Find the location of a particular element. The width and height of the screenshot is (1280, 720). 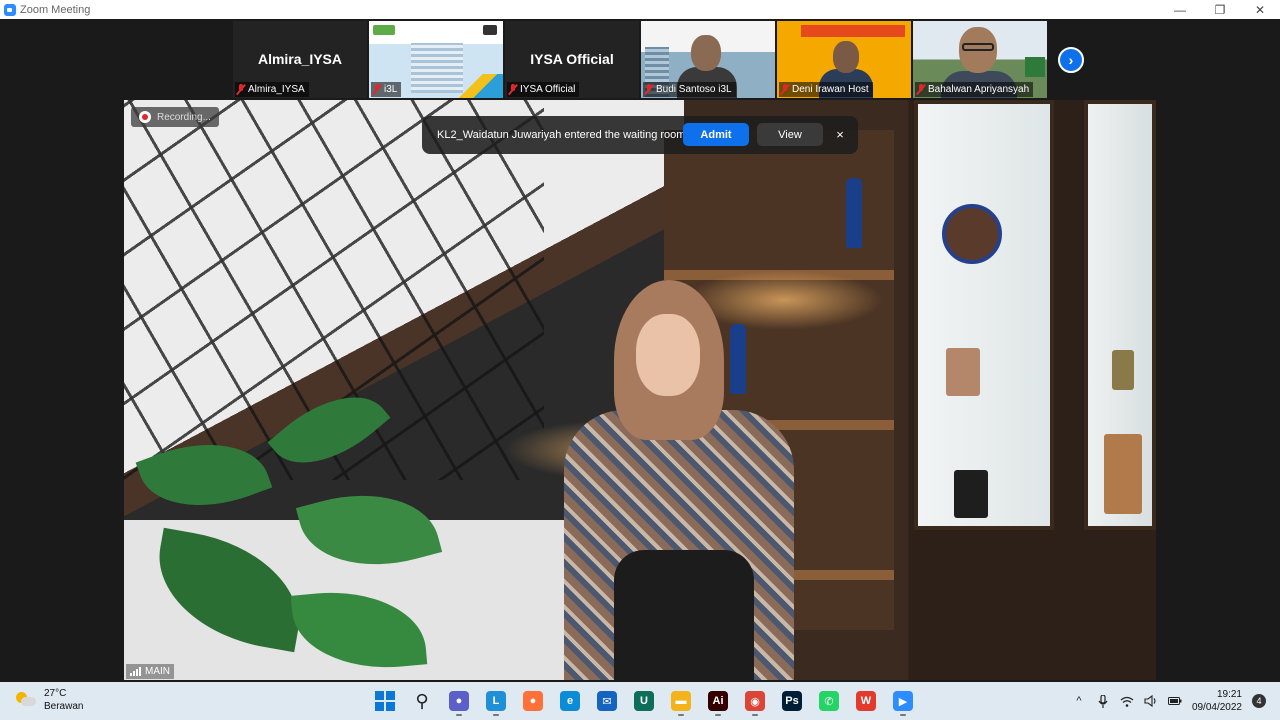

upwork-taskbar-button: U is located at coordinates (644, 701).